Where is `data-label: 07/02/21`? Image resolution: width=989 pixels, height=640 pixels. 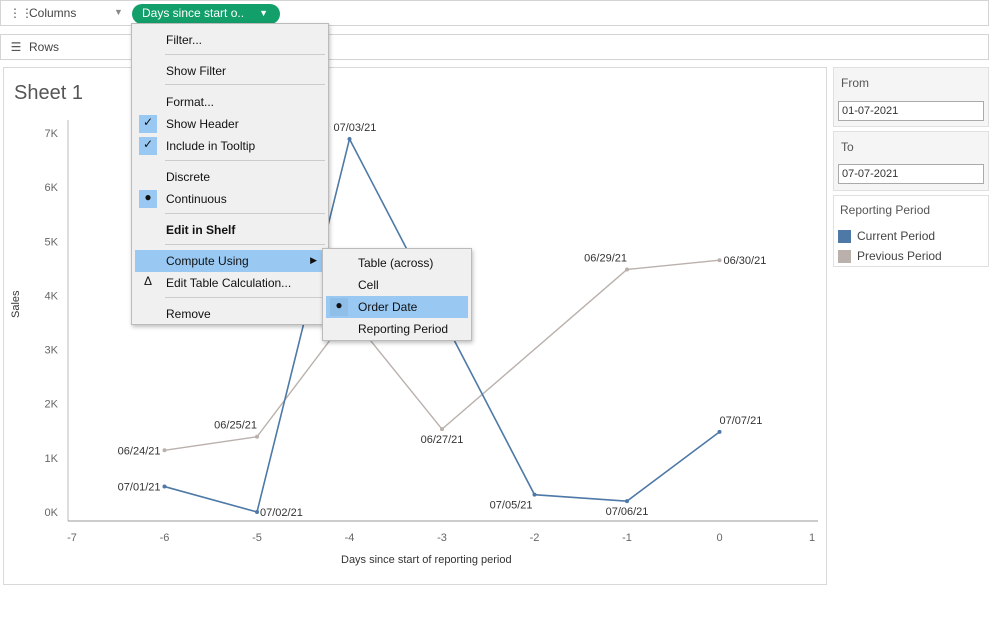 data-label: 07/02/21 is located at coordinates (281, 513).